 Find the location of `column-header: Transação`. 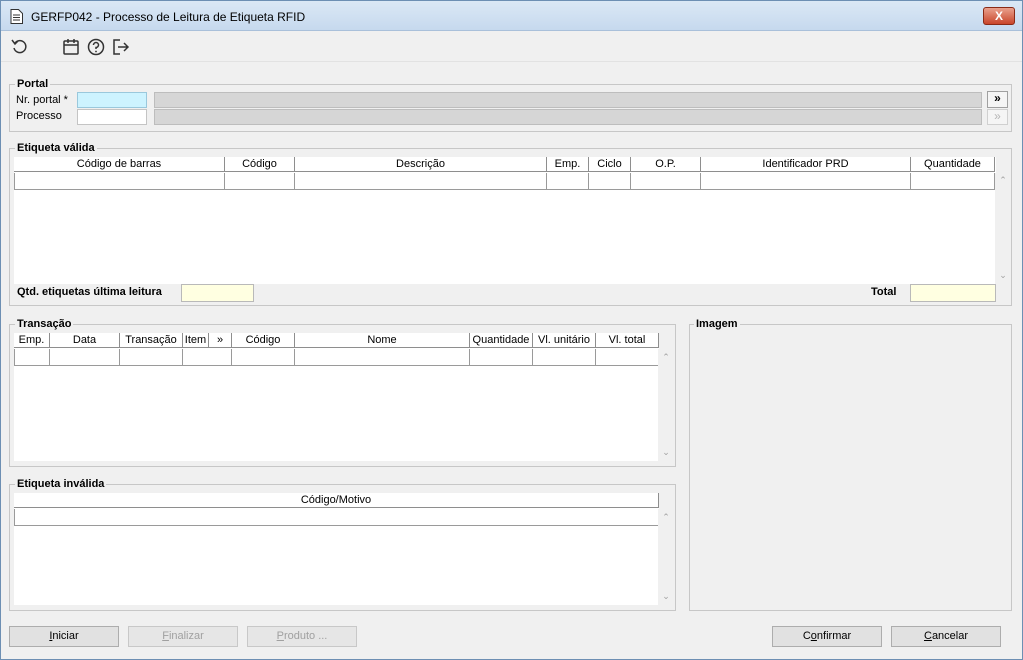

column-header: Transação is located at coordinates (151, 340).